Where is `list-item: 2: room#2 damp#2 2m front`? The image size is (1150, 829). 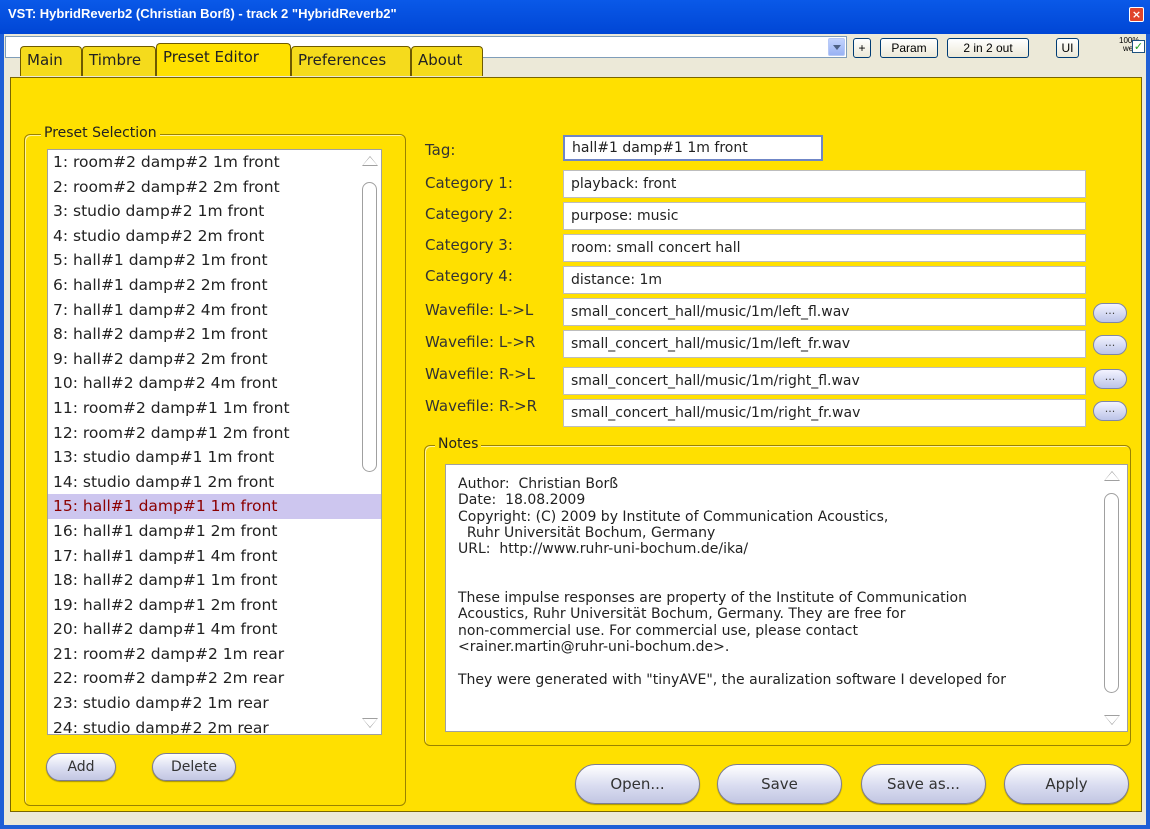 list-item: 2: room#2 damp#2 2m front is located at coordinates (214, 187).